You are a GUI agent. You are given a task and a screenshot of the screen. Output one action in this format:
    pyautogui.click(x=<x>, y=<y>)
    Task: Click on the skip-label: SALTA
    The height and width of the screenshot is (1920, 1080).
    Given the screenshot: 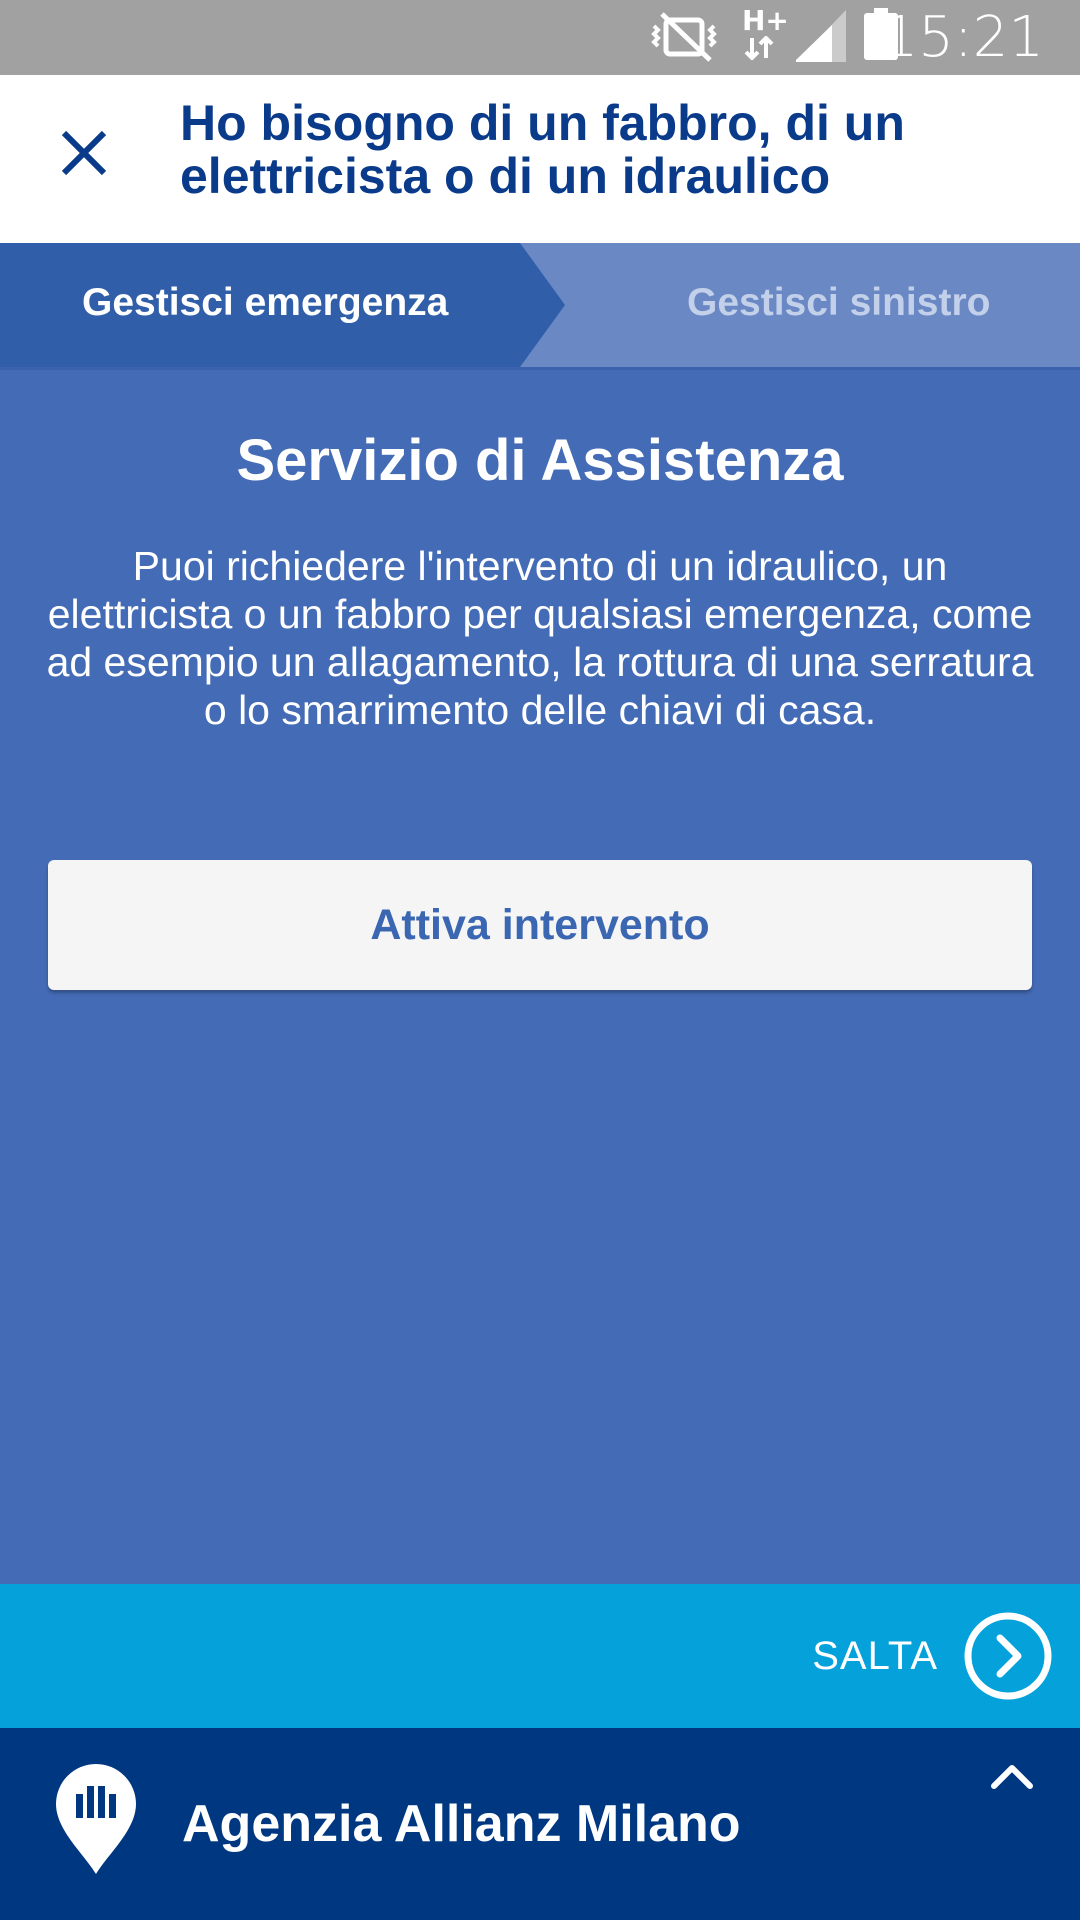 What is the action you would take?
    pyautogui.click(x=875, y=1656)
    